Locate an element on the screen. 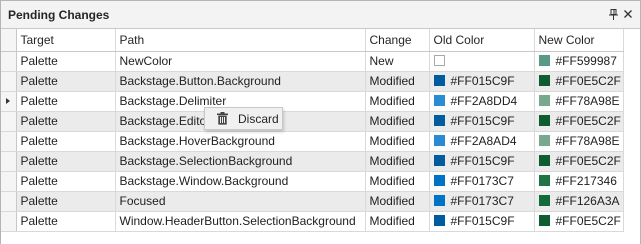 The width and height of the screenshot is (641, 244). cell-new-color-text: #FF217346 is located at coordinates (586, 181).